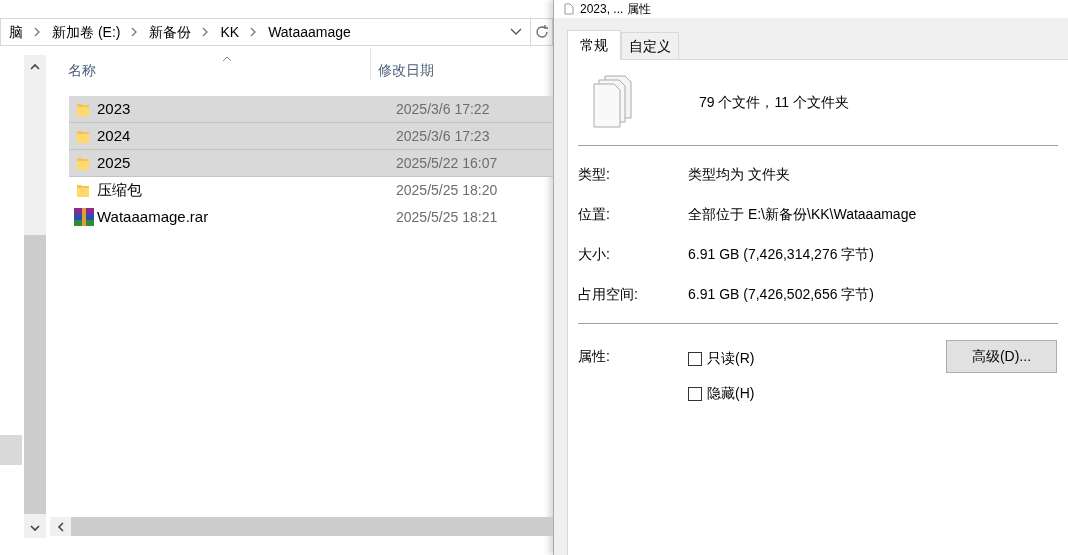 Image resolution: width=1068 pixels, height=555 pixels. What do you see at coordinates (311, 190) in the screenshot?
I see `file-row: 压缩包 2025/5/25 18:20` at bounding box center [311, 190].